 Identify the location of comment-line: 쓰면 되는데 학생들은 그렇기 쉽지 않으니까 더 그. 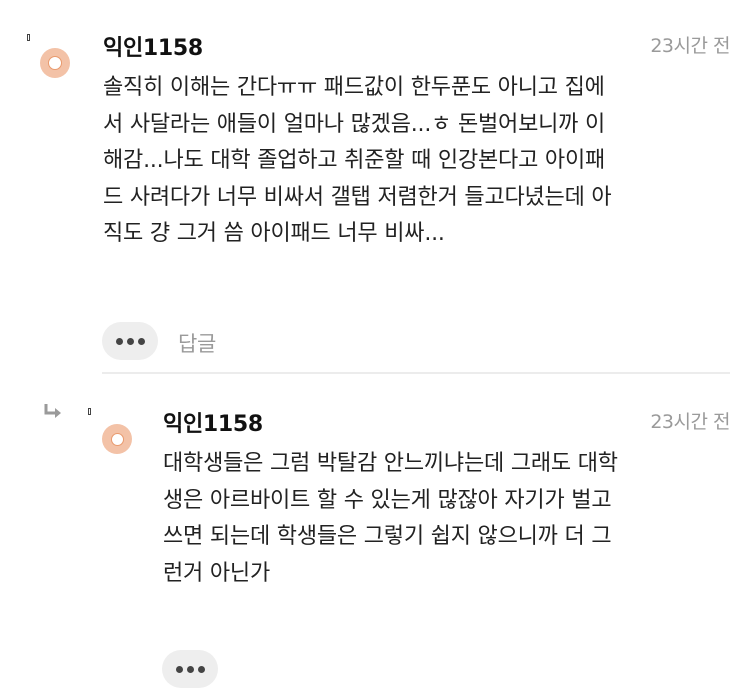
(387, 536).